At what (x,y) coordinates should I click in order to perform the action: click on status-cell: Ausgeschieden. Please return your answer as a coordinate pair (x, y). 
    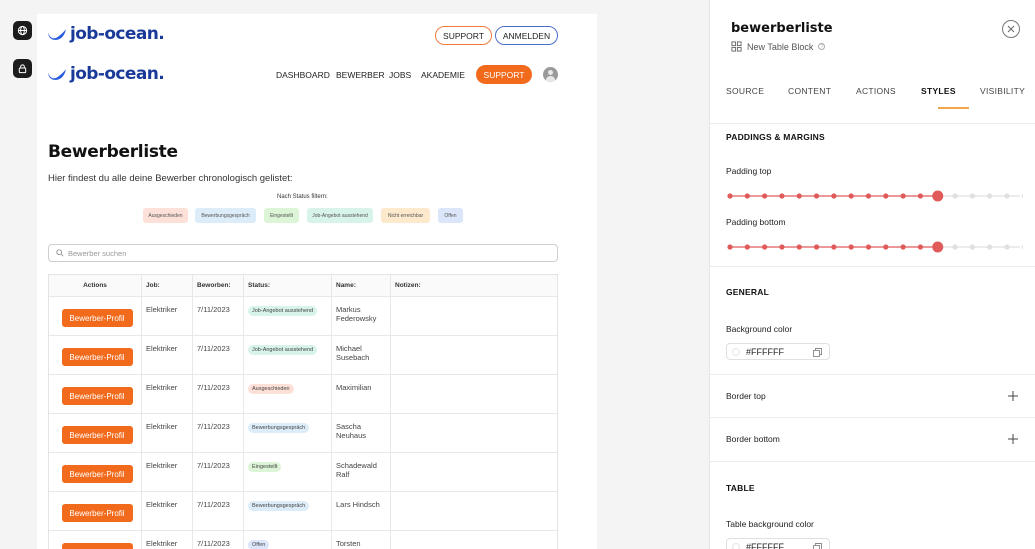
    Looking at the image, I should click on (288, 394).